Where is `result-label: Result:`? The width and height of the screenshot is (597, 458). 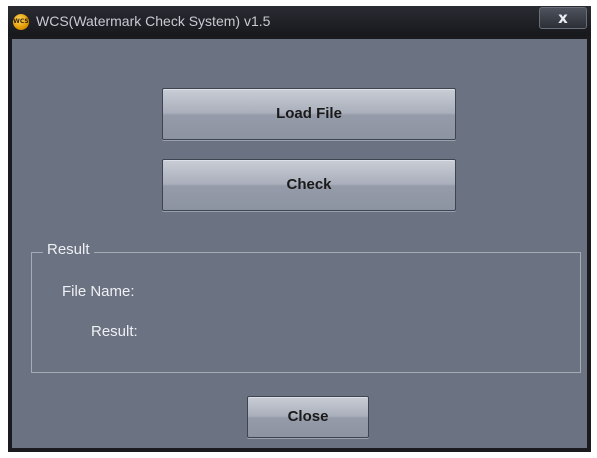 result-label: Result: is located at coordinates (114, 331).